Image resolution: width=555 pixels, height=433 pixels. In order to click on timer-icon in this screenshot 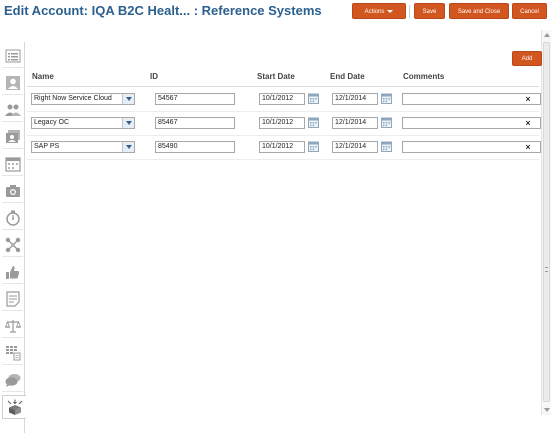, I will do `click(12, 218)`.